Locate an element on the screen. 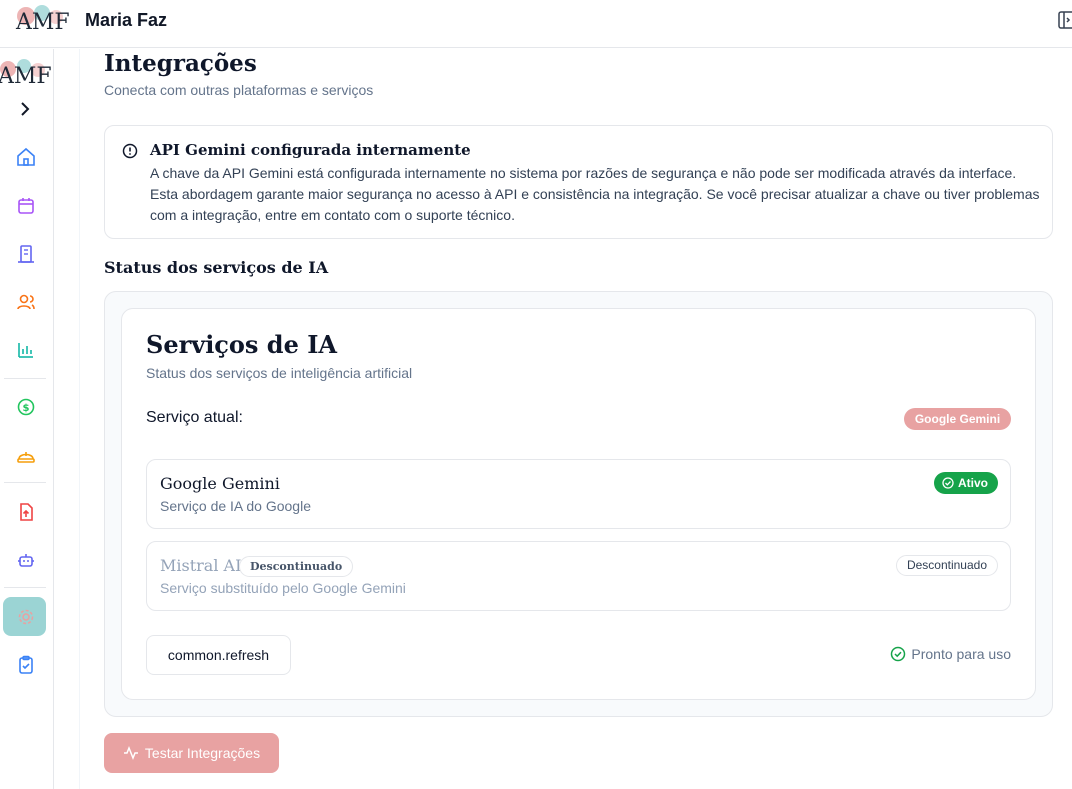 Image resolution: width=1072 pixels, height=789 pixels. chevron-right-icon is located at coordinates (25, 109).